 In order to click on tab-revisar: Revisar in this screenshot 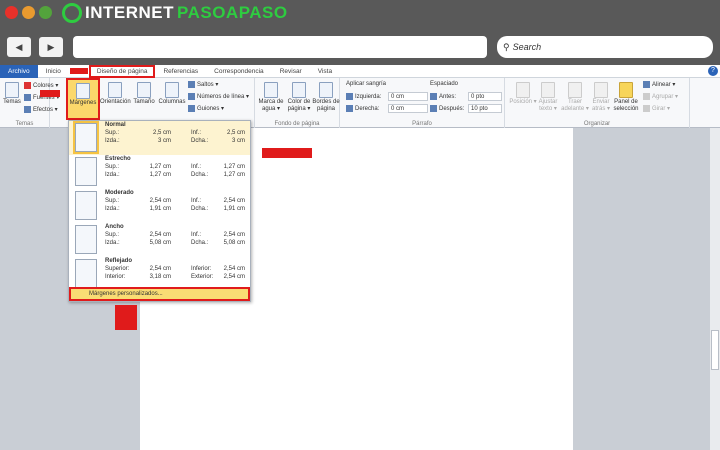, I will do `click(291, 71)`.